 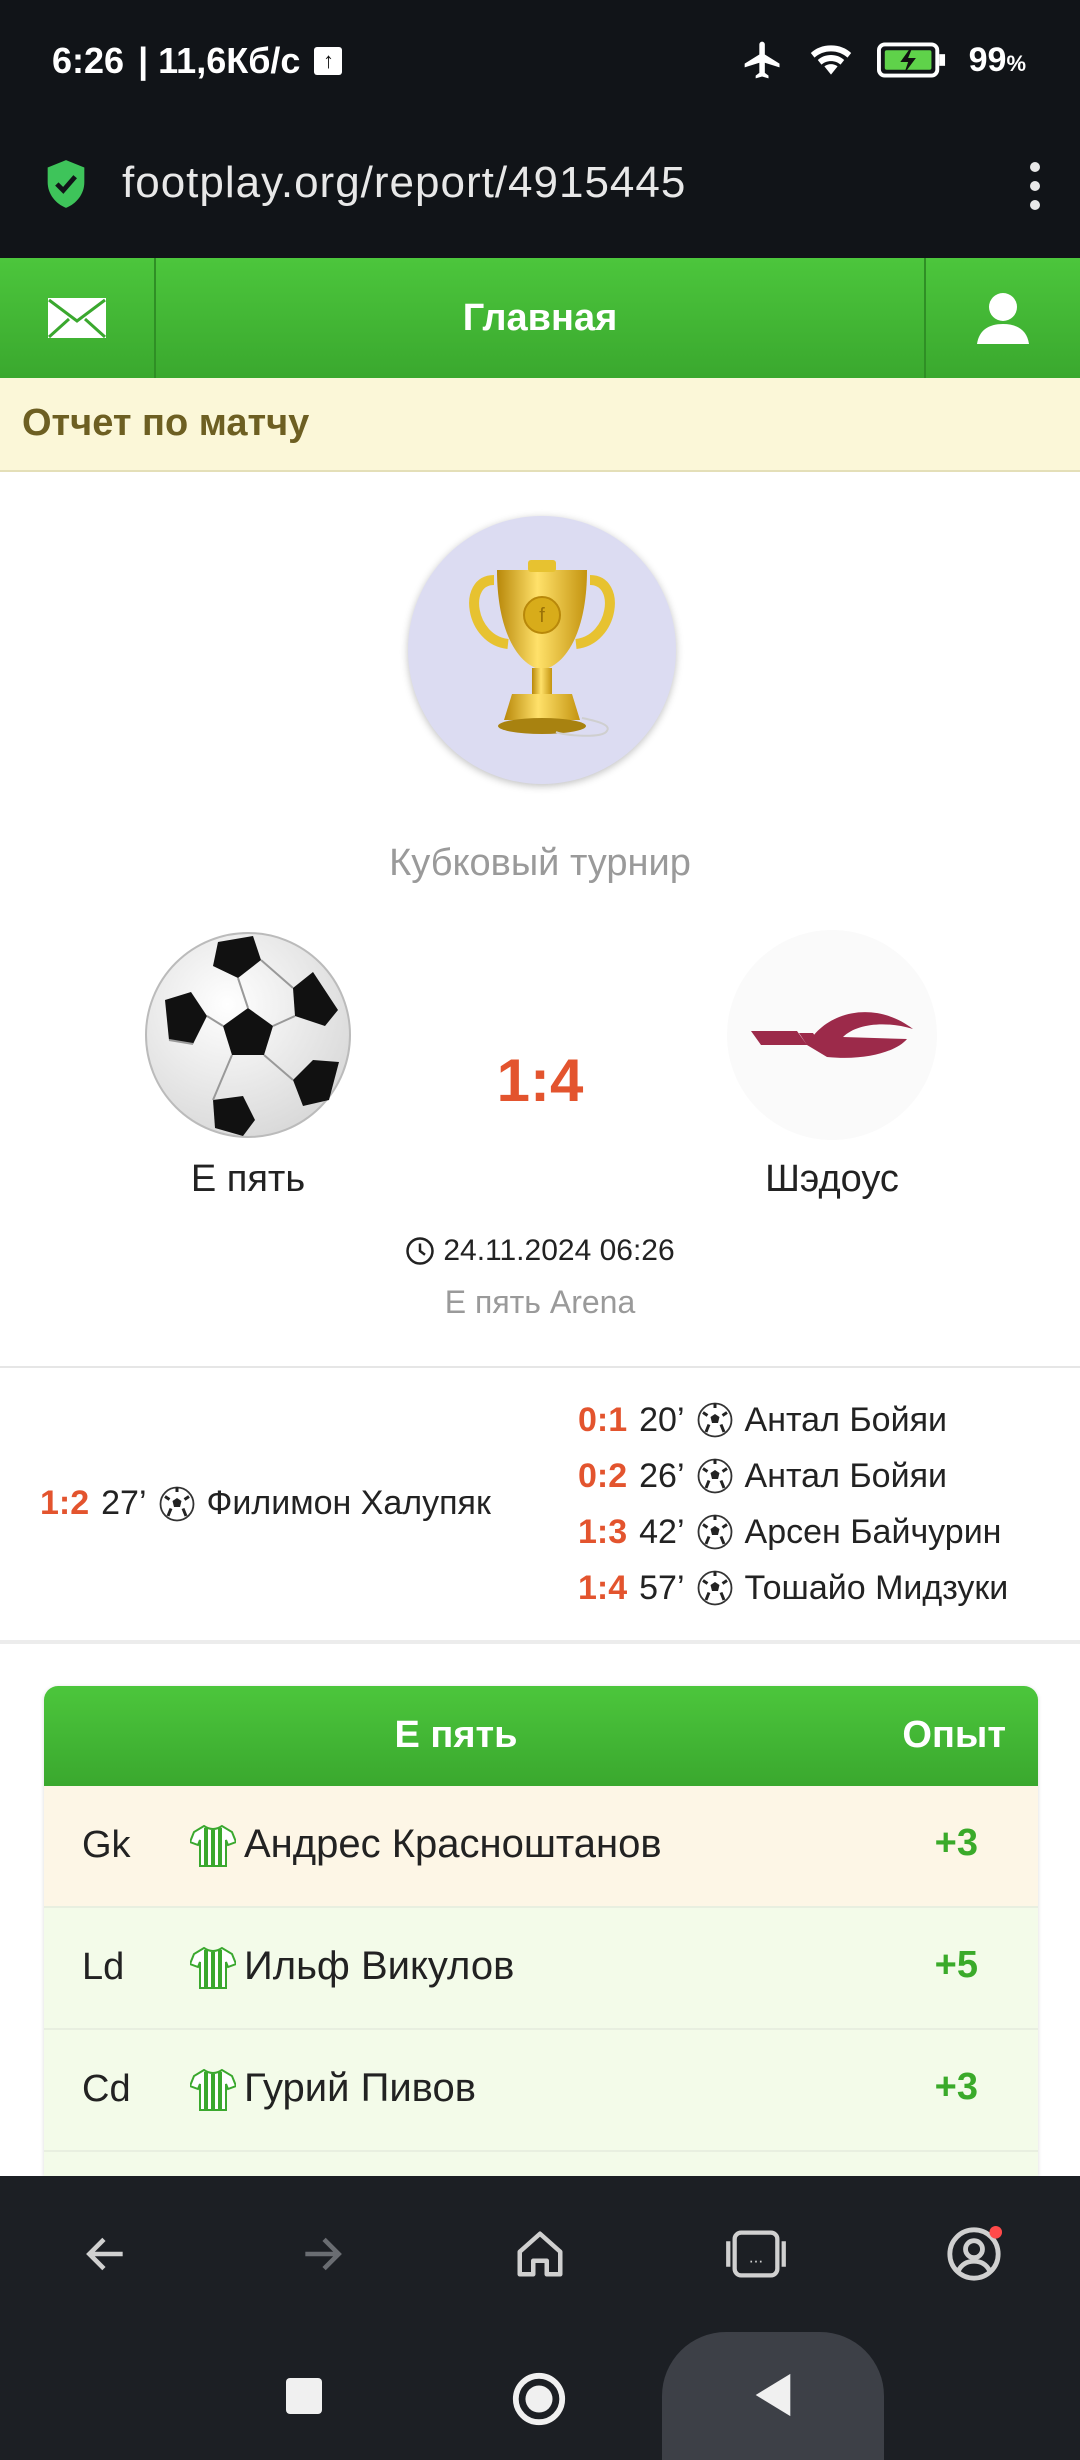 What do you see at coordinates (603, 1587) in the screenshot?
I see `goal-score: 1:4` at bounding box center [603, 1587].